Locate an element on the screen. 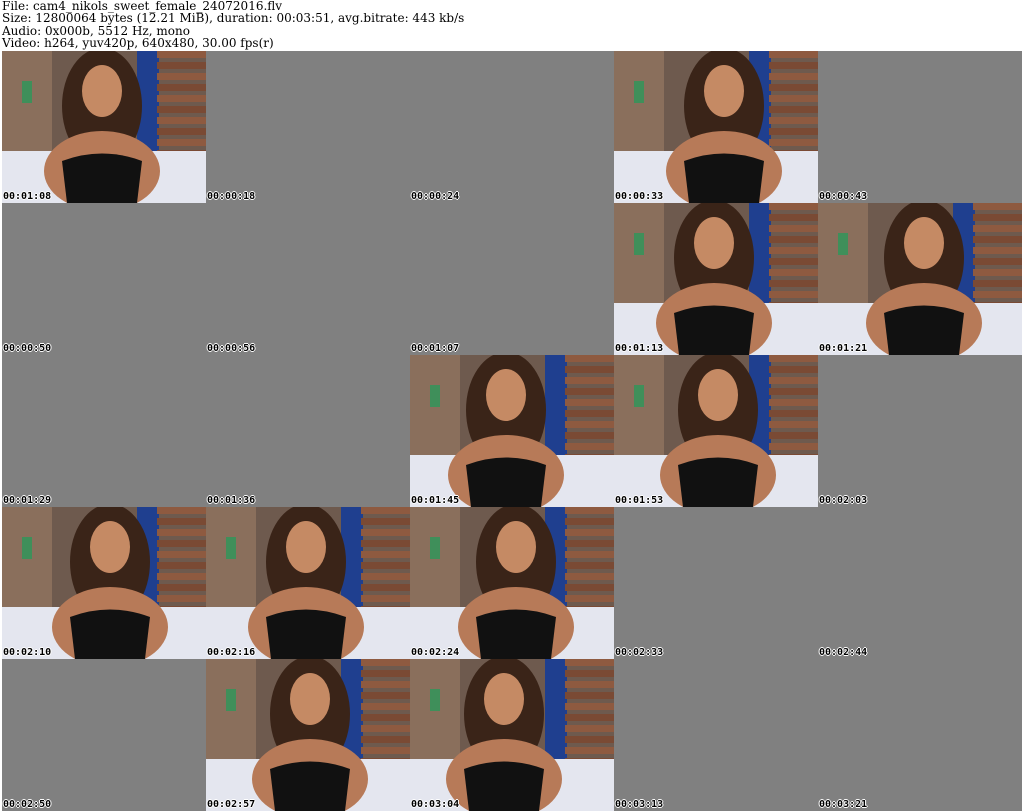  video-thumbnail: 00:01:53 is located at coordinates (716, 431).